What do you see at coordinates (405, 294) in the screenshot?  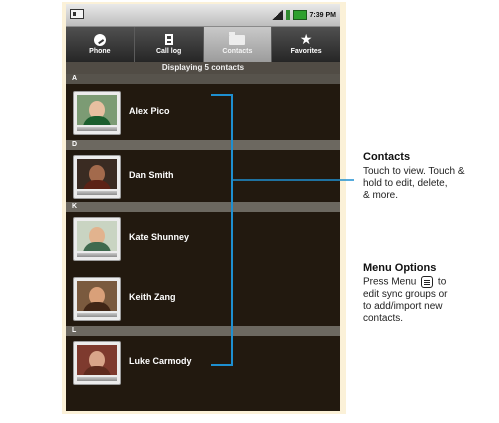 I see `menu-options-callout-line-2: edit sync groups or` at bounding box center [405, 294].